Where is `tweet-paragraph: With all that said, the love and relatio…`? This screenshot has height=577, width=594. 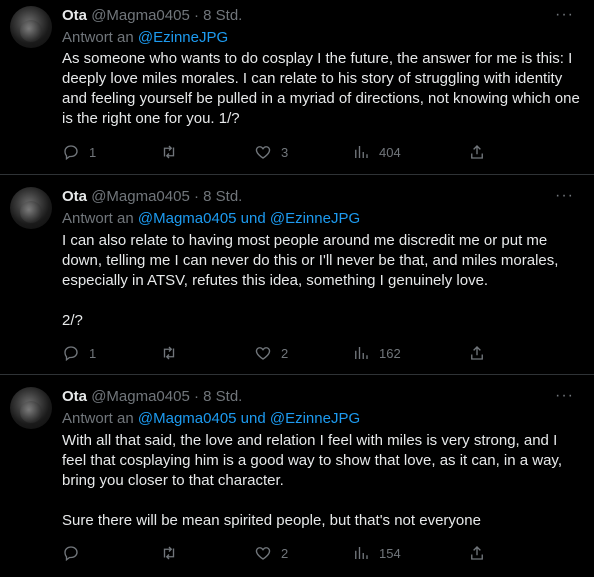 tweet-paragraph: With all that said, the love and relatio… is located at coordinates (312, 460).